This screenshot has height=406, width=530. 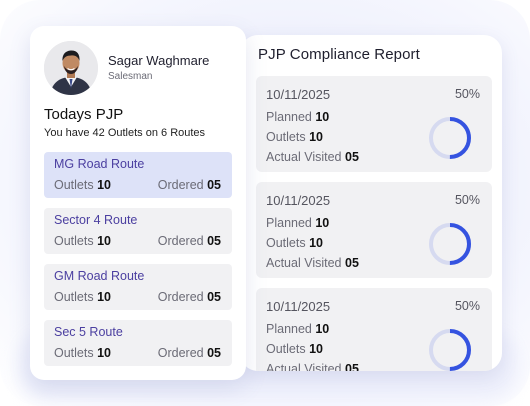 I want to click on user-photo-icon, so click(x=71, y=68).